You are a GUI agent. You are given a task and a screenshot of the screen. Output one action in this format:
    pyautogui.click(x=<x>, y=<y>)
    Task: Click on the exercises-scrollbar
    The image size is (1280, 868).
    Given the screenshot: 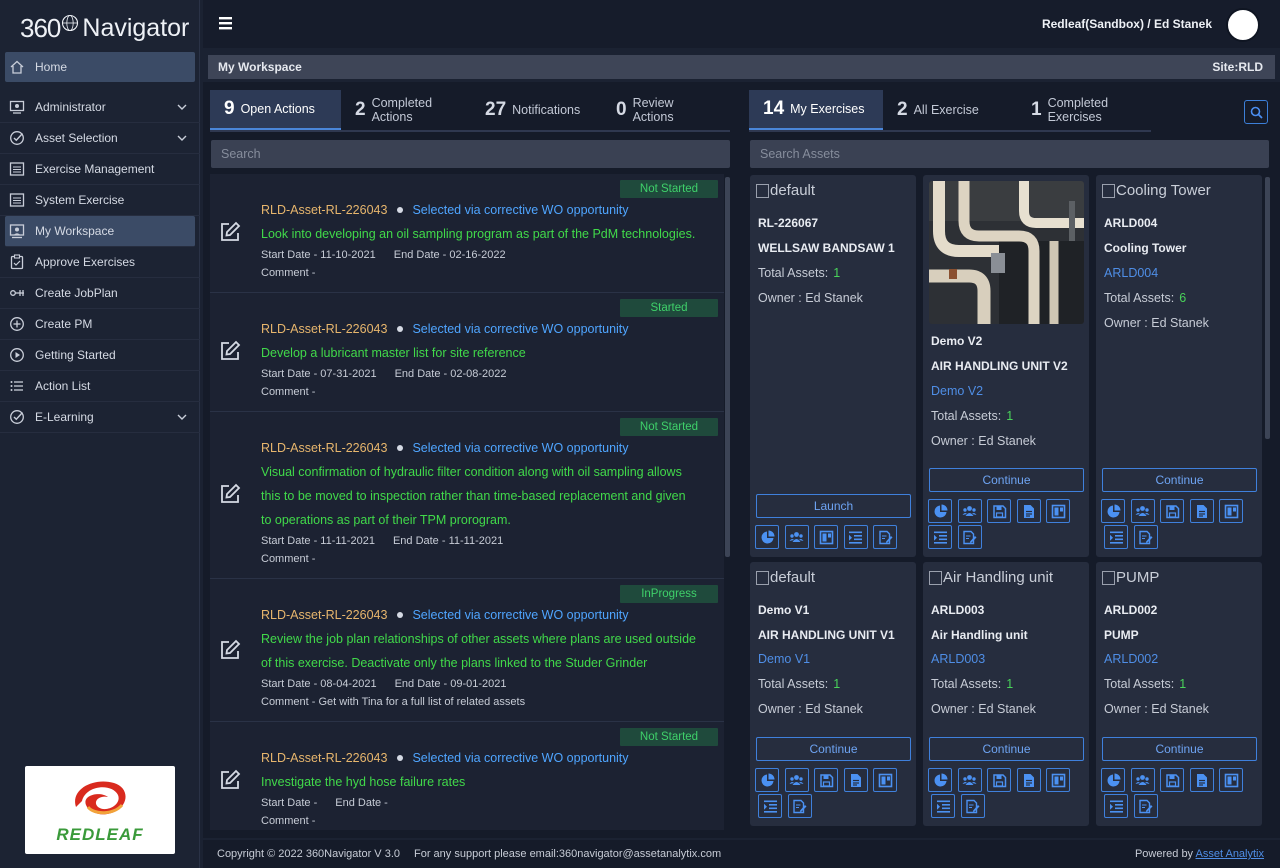 What is the action you would take?
    pyautogui.click(x=1267, y=308)
    